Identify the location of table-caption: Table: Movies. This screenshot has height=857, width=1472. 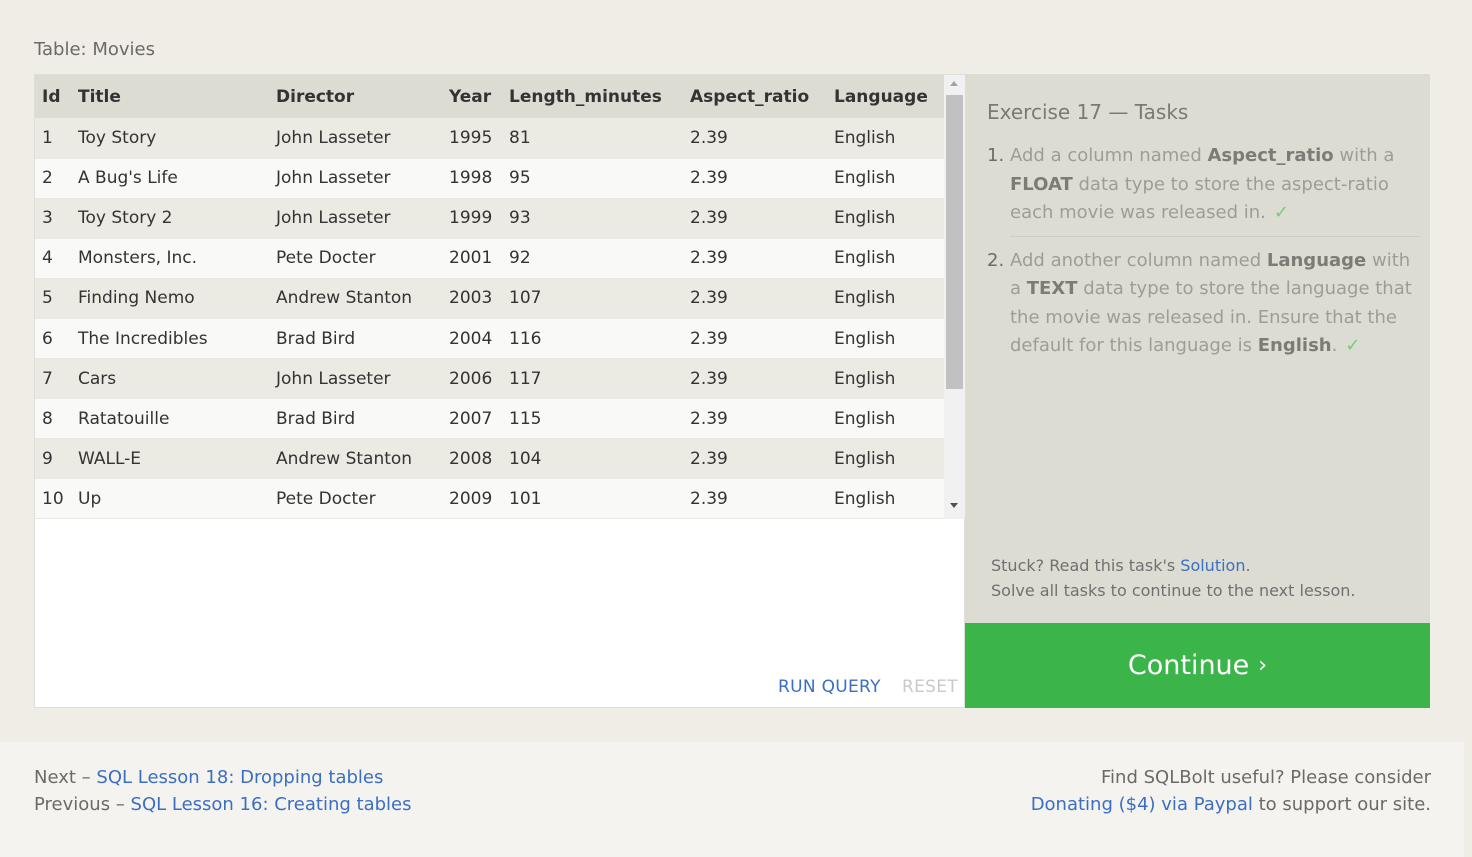
(94, 49).